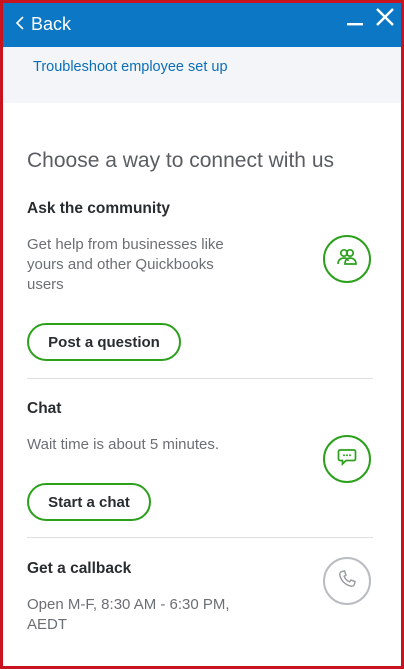 This screenshot has height=669, width=404. I want to click on start-chat-label: Start a chat, so click(89, 502).